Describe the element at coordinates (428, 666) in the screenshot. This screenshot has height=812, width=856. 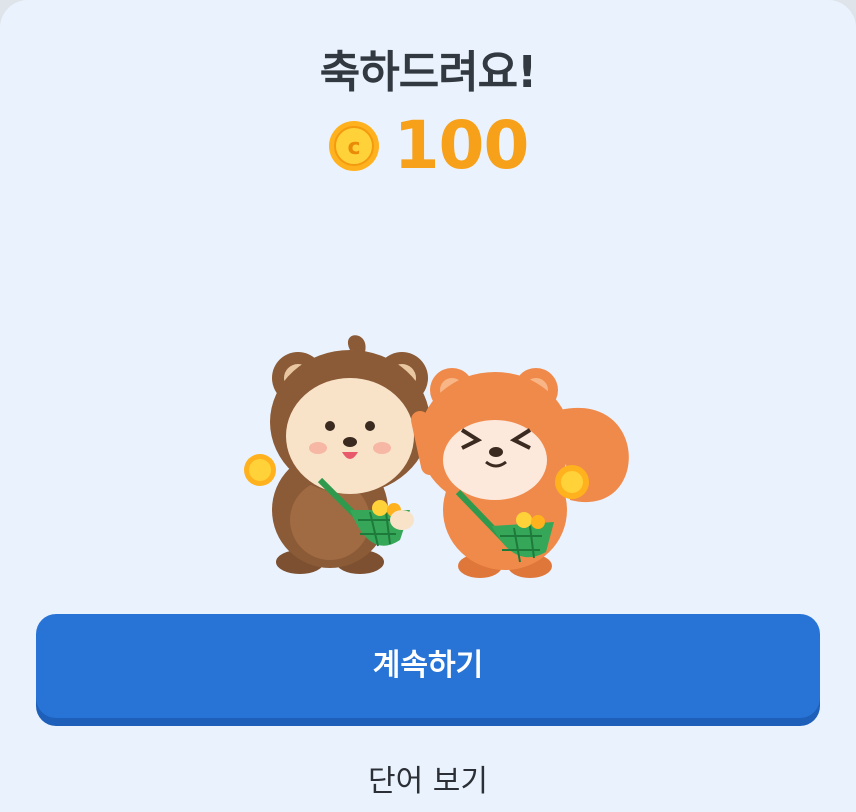
I see `continue-button: 계속하기` at that location.